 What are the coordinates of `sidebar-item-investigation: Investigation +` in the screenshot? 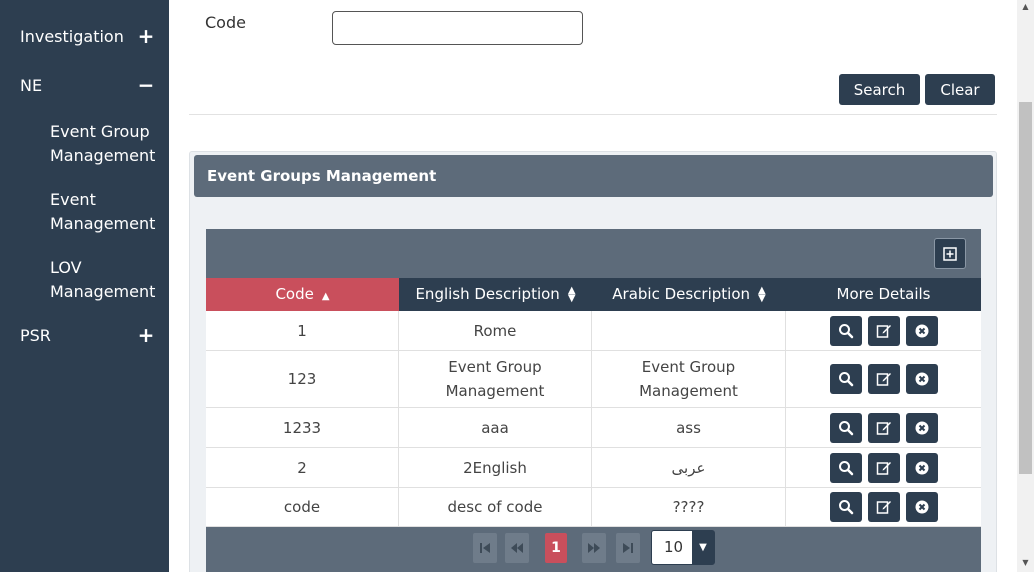 It's located at (87, 36).